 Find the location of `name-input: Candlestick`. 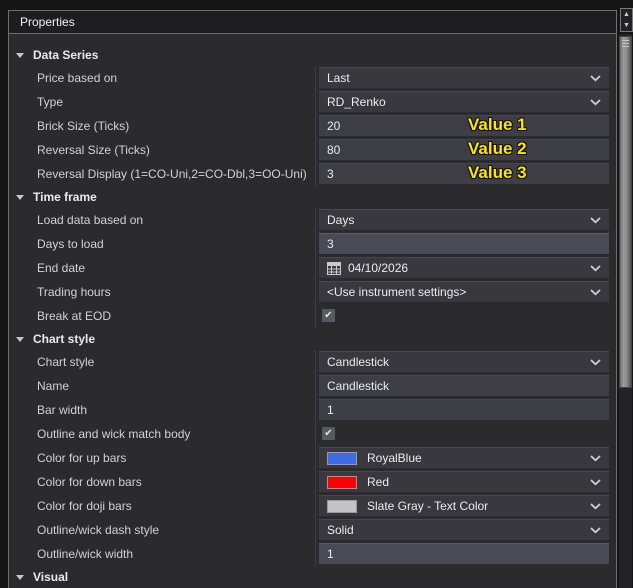

name-input: Candlestick is located at coordinates (464, 385).